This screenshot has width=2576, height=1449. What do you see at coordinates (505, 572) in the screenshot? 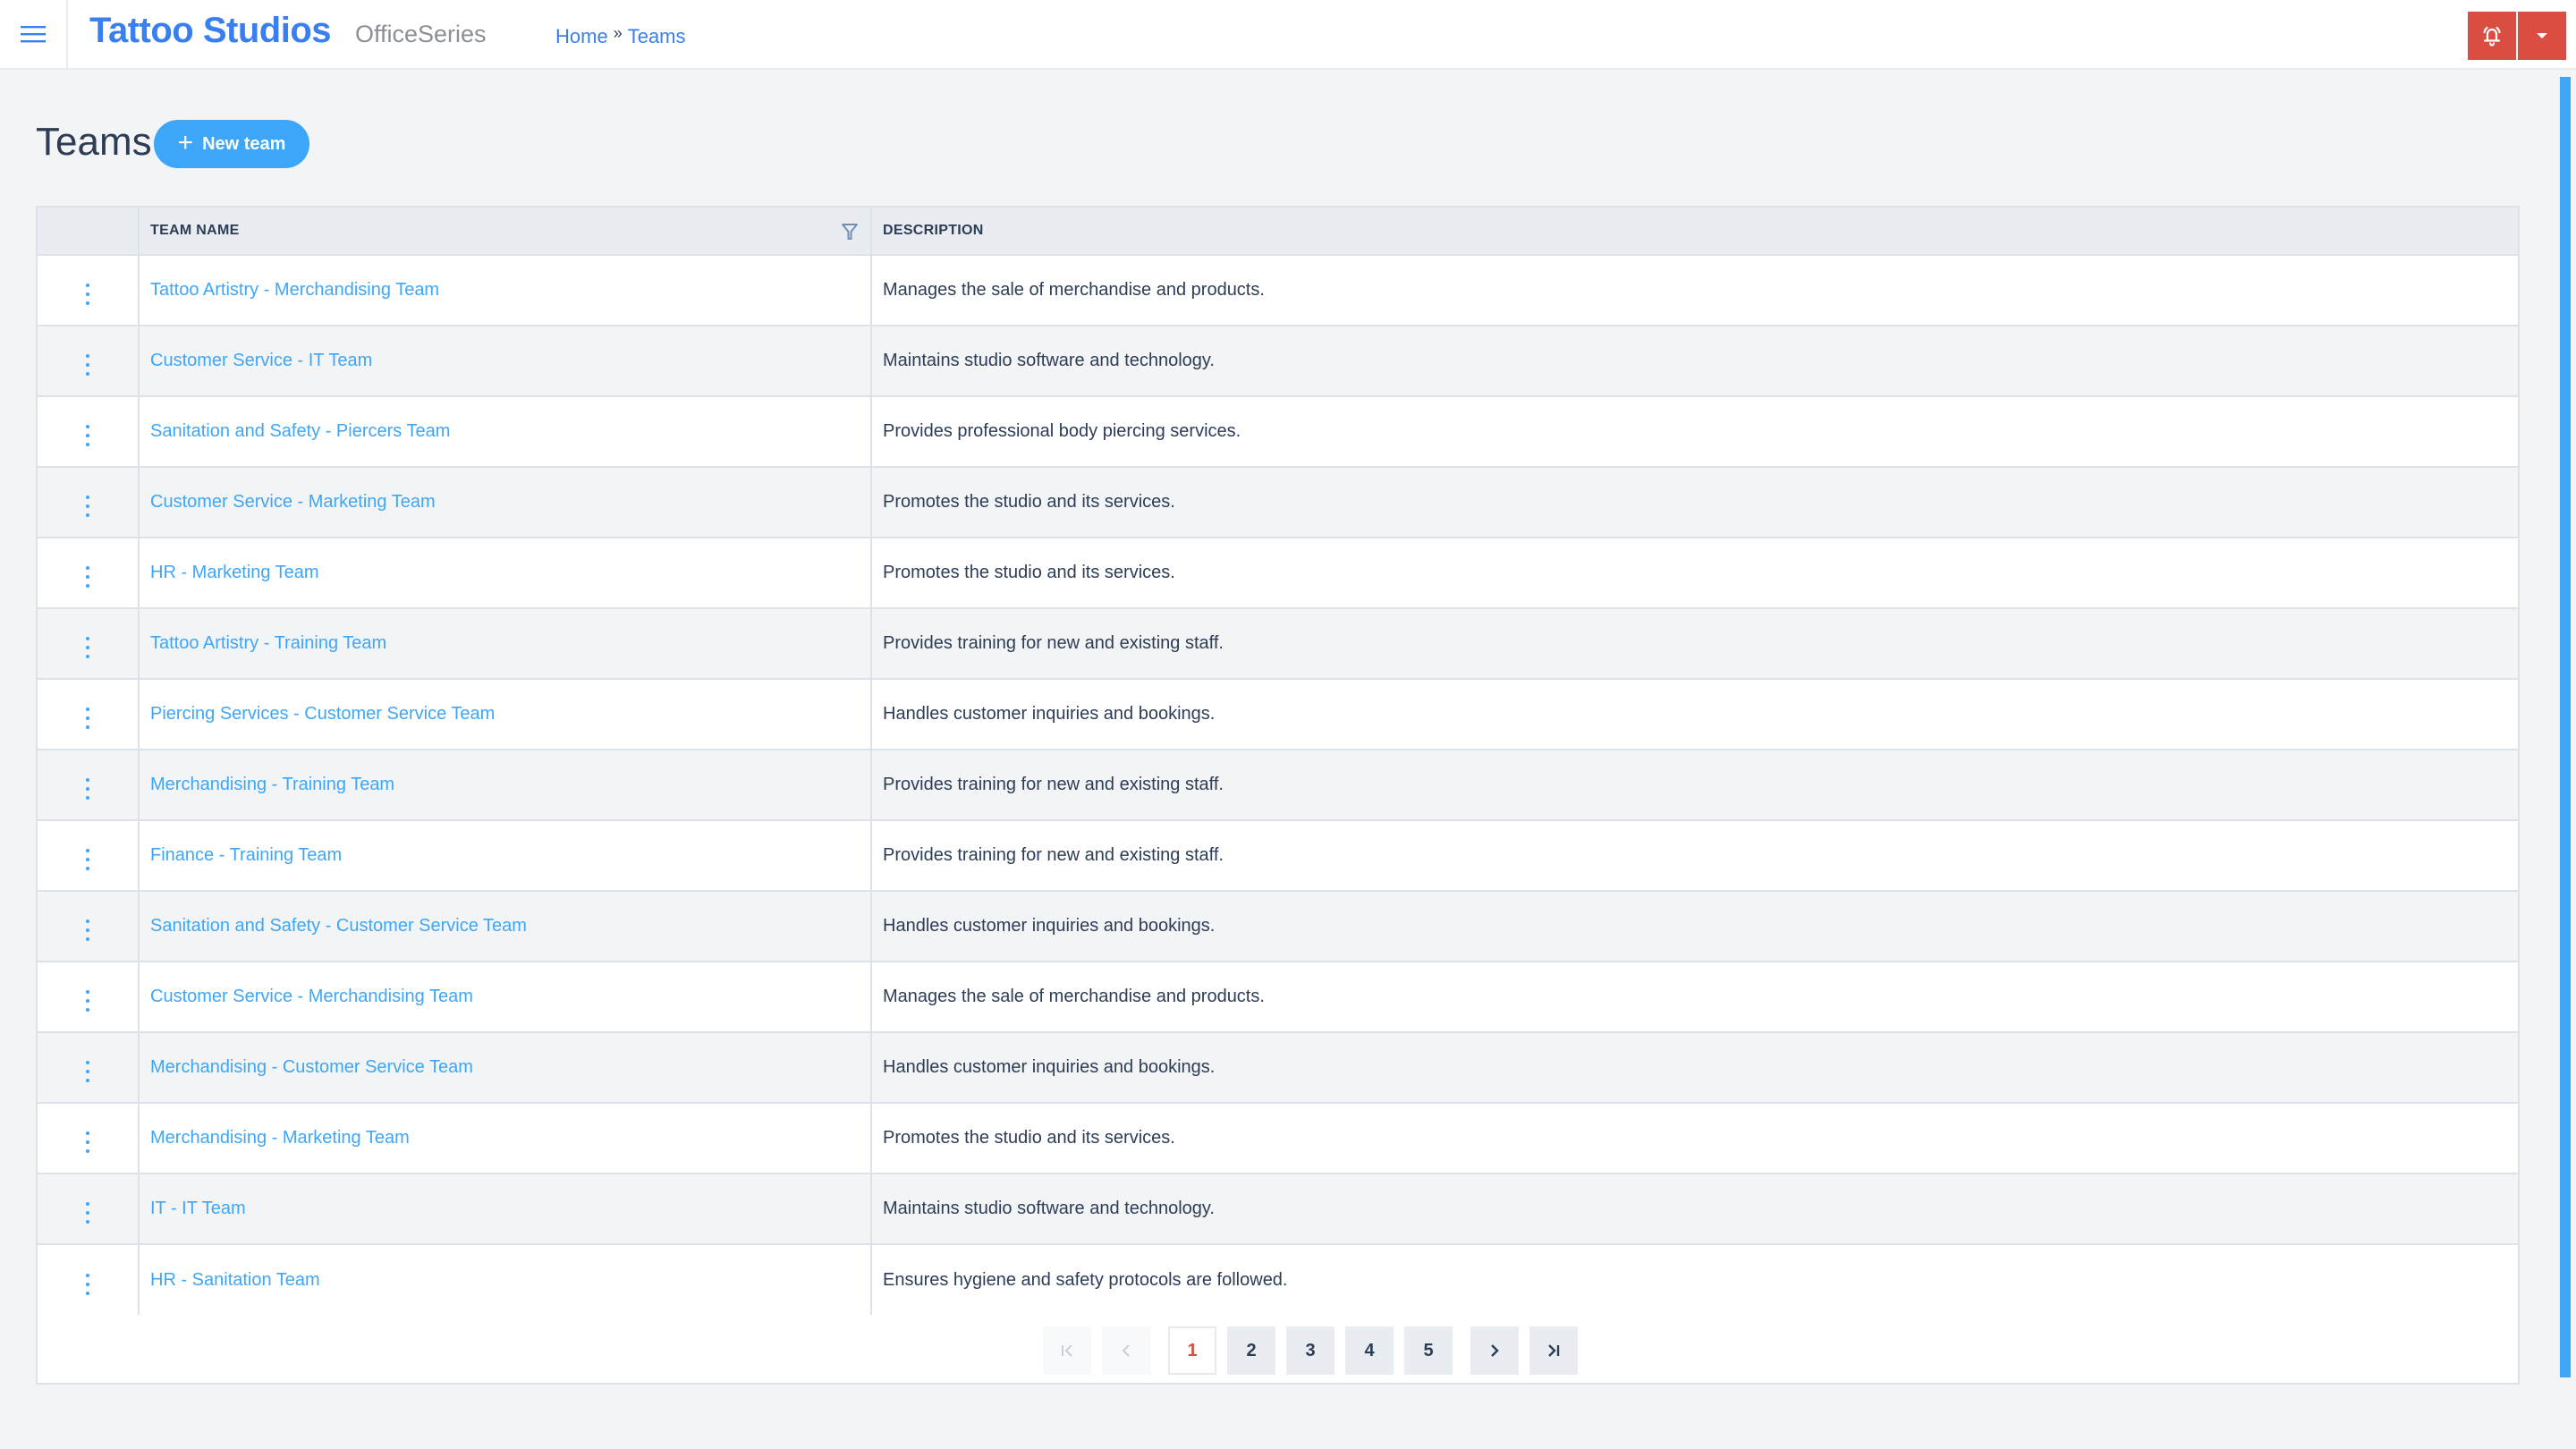
I see `team-name-cell: HR - Marketing Team` at bounding box center [505, 572].